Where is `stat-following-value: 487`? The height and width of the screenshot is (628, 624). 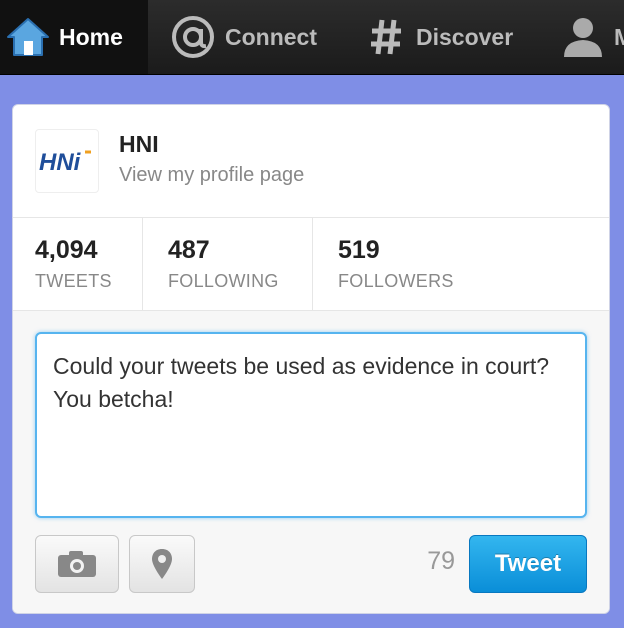
stat-following-value: 487 is located at coordinates (189, 250).